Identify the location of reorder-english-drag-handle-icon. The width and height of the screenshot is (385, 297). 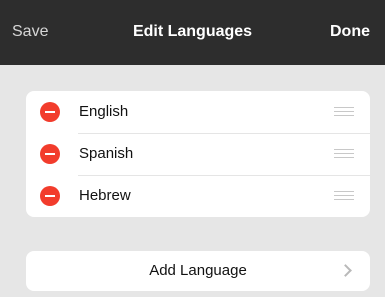
(344, 112).